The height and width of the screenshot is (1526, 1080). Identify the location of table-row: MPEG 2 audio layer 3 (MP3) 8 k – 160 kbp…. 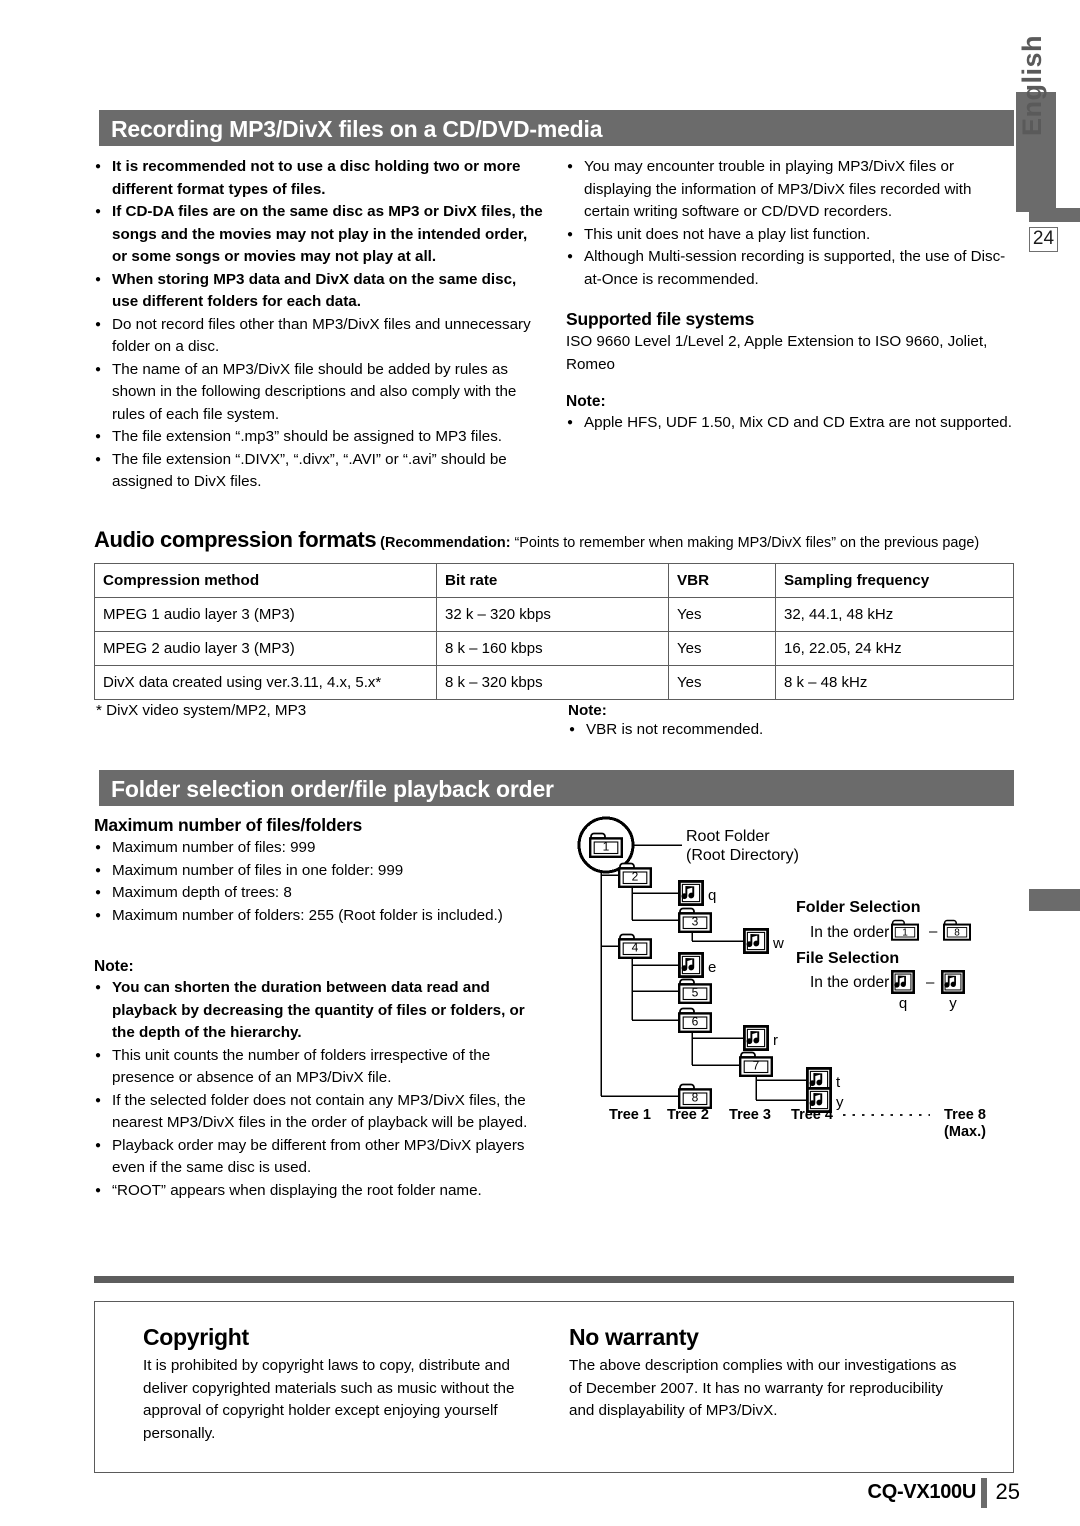
(554, 648).